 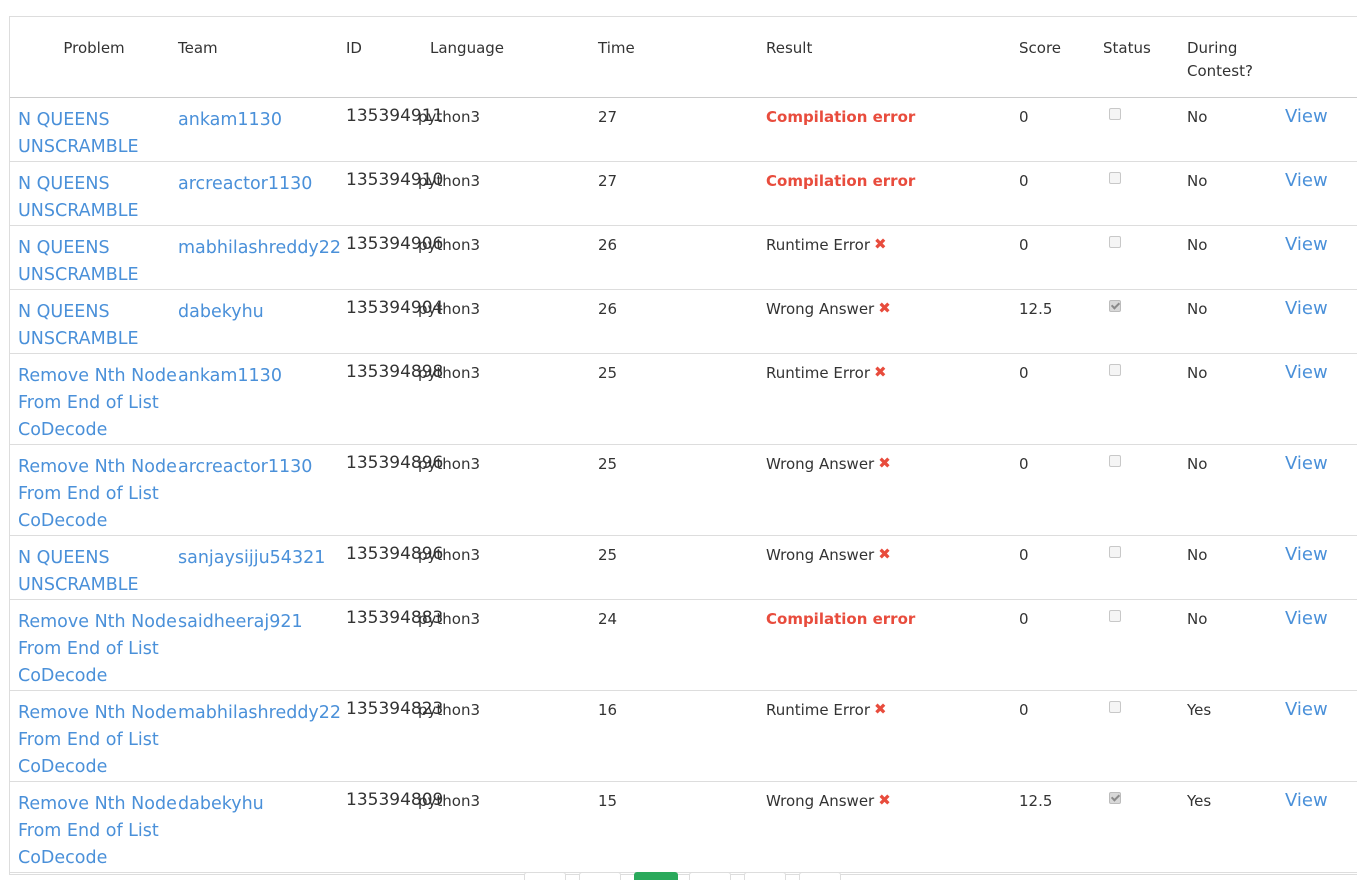 What do you see at coordinates (514, 57) in the screenshot?
I see `header-language: Language` at bounding box center [514, 57].